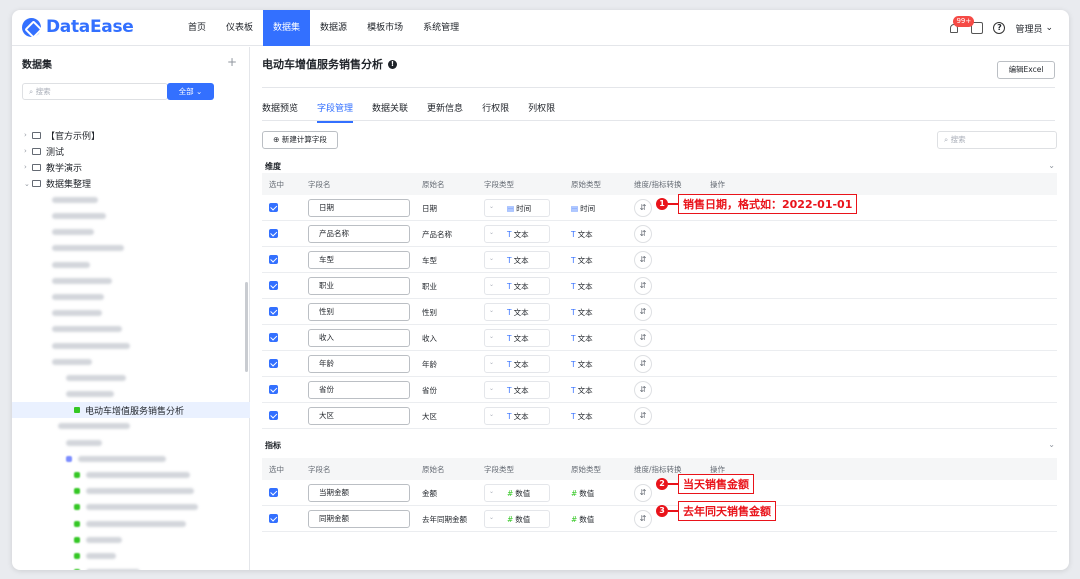 This screenshot has height=579, width=1080. What do you see at coordinates (385, 28) in the screenshot?
I see `nav-item: 模板市场` at bounding box center [385, 28].